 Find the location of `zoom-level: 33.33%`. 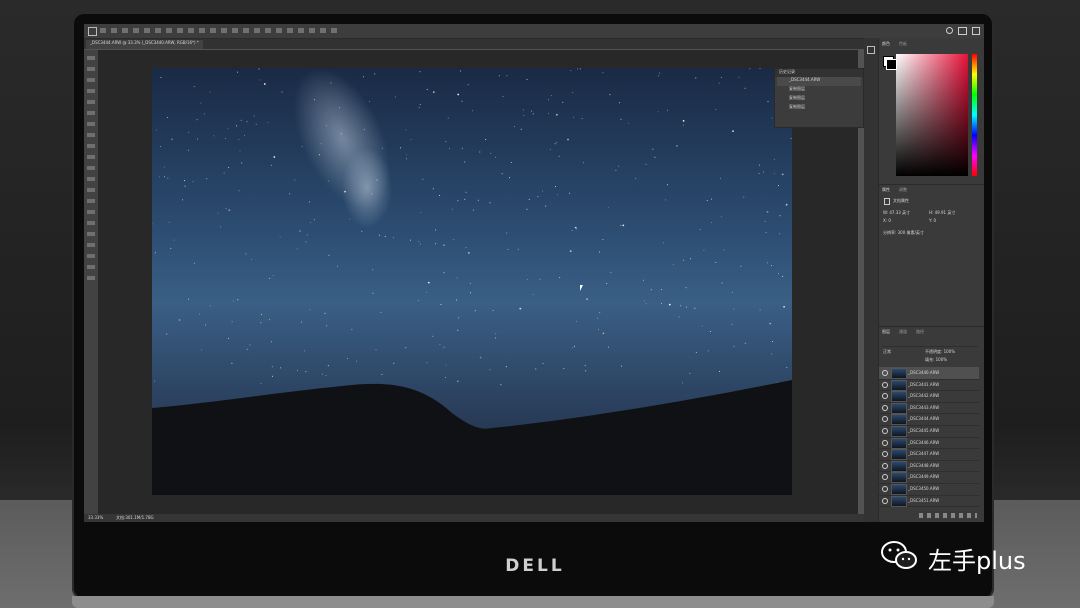

zoom-level: 33.33% is located at coordinates (95, 518).